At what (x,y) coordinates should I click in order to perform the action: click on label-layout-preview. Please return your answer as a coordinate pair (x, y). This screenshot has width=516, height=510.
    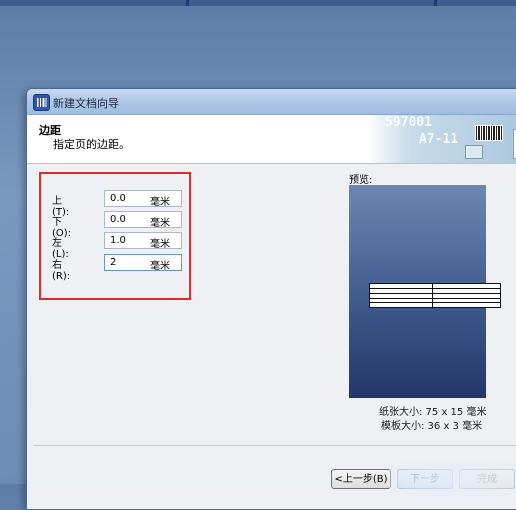
    Looking at the image, I should click on (435, 295).